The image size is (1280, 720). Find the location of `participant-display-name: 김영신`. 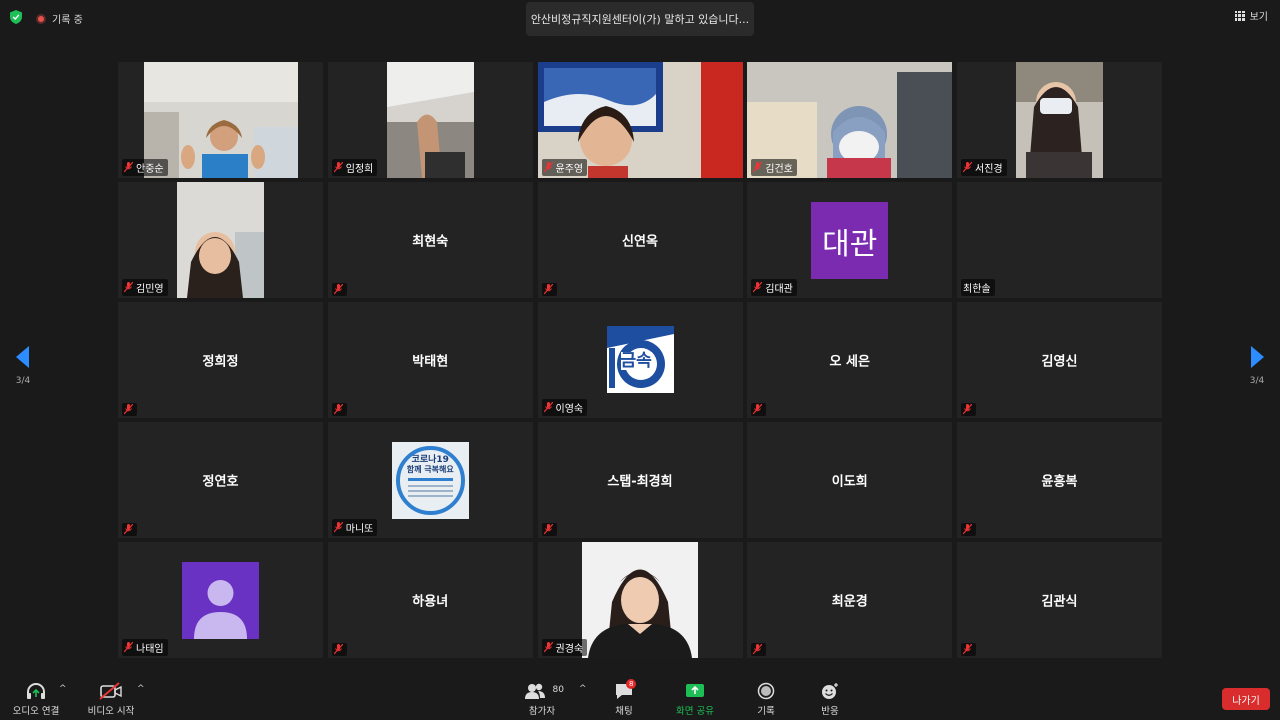

participant-display-name: 김영신 is located at coordinates (1059, 362).